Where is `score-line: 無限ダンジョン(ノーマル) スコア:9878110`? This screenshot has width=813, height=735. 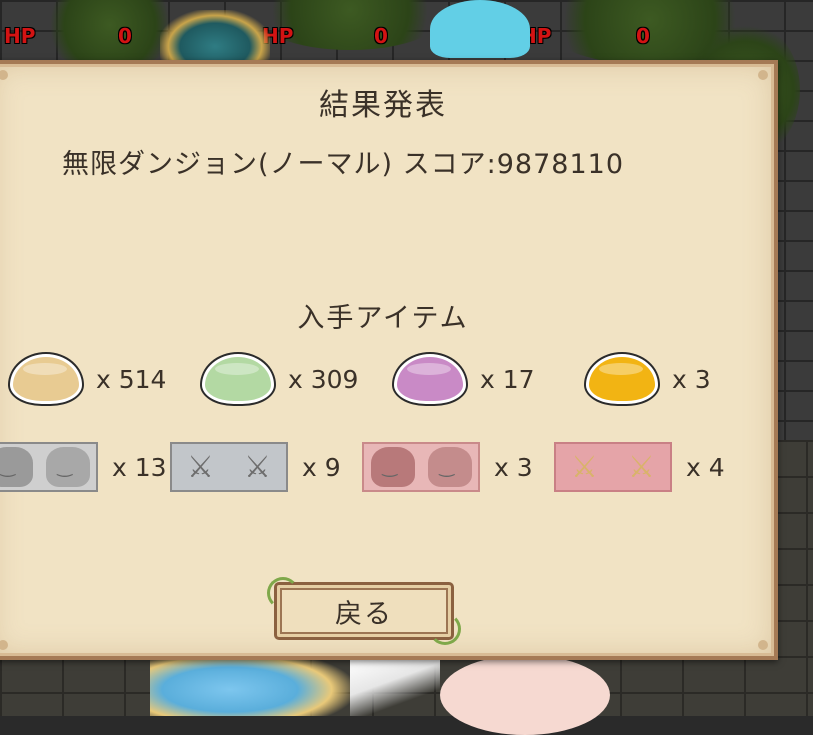
score-line: 無限ダンジョン(ノーマル) スコア:9878110 is located at coordinates (343, 164).